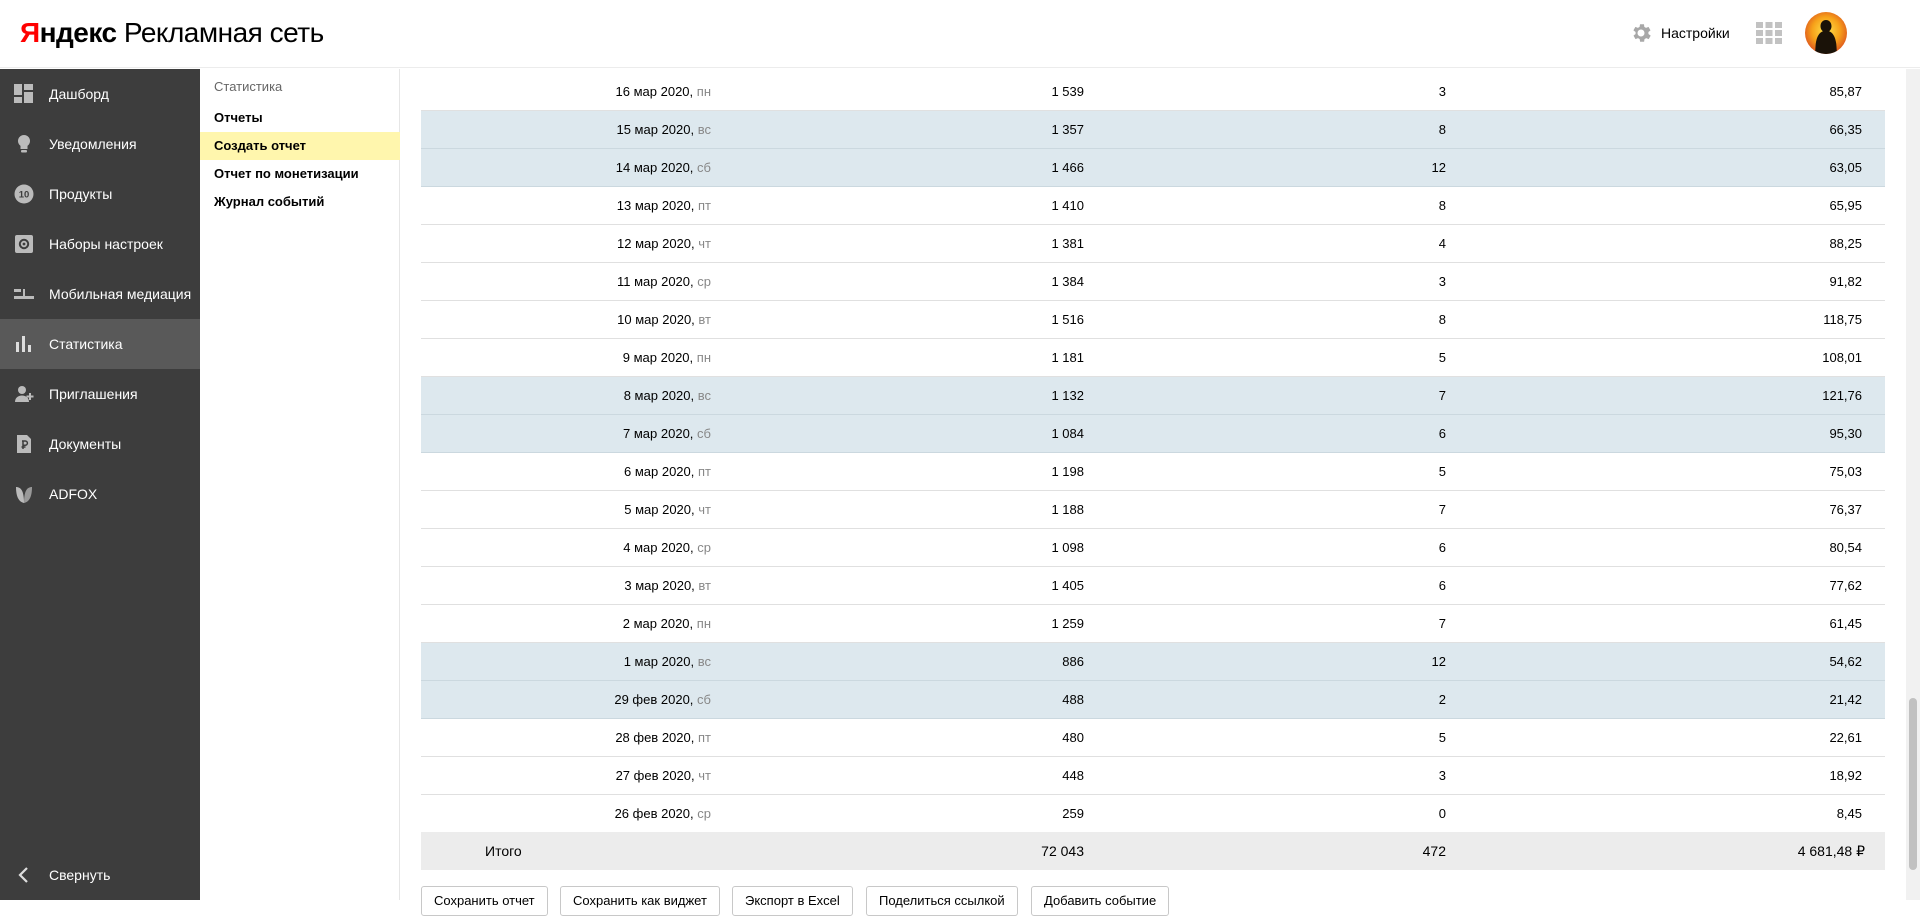 Image resolution: width=1920 pixels, height=916 pixels. What do you see at coordinates (1153, 434) in the screenshot?
I see `table-row: 7 мар 2020, сб 1 084 6 95,30` at bounding box center [1153, 434].